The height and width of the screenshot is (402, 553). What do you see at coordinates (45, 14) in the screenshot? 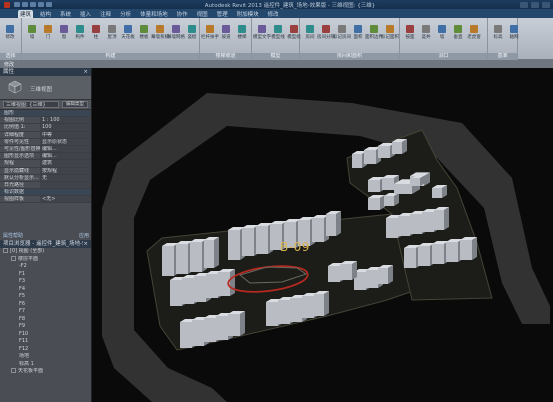
I see `tab-1: 结构` at bounding box center [45, 14].